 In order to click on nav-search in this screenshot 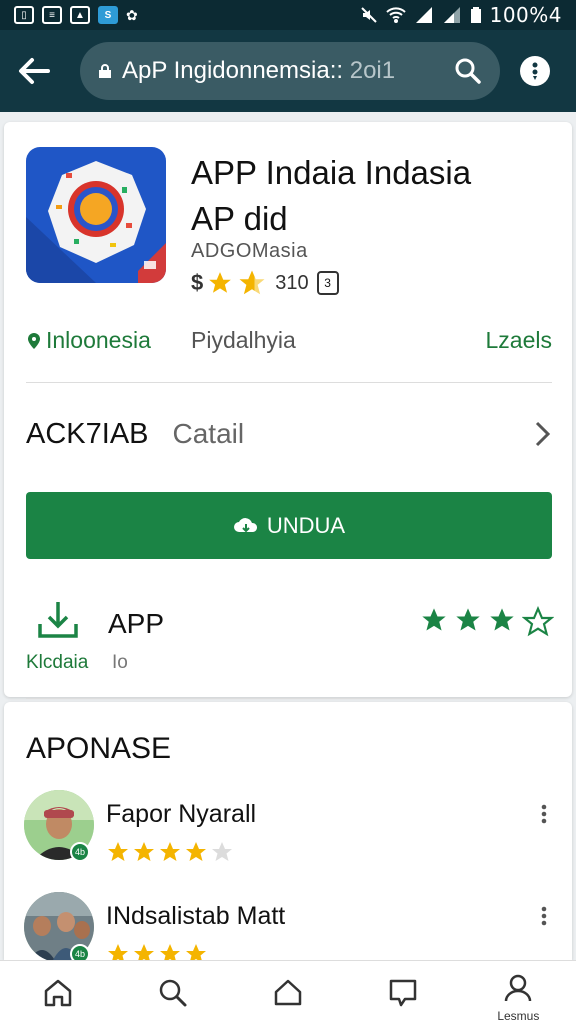, I will do `click(173, 992)`.